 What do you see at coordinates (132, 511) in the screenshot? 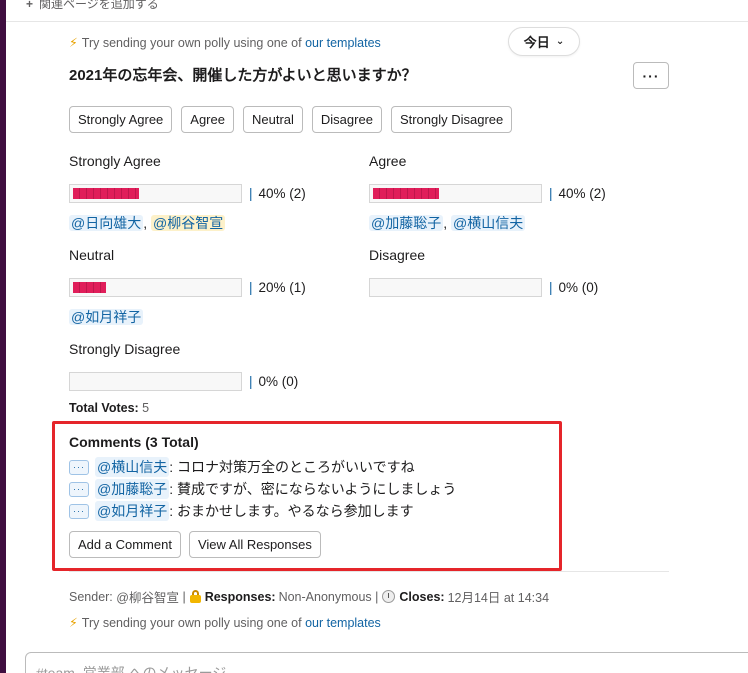
I see `comment-user-mention: @如月祥子` at bounding box center [132, 511].